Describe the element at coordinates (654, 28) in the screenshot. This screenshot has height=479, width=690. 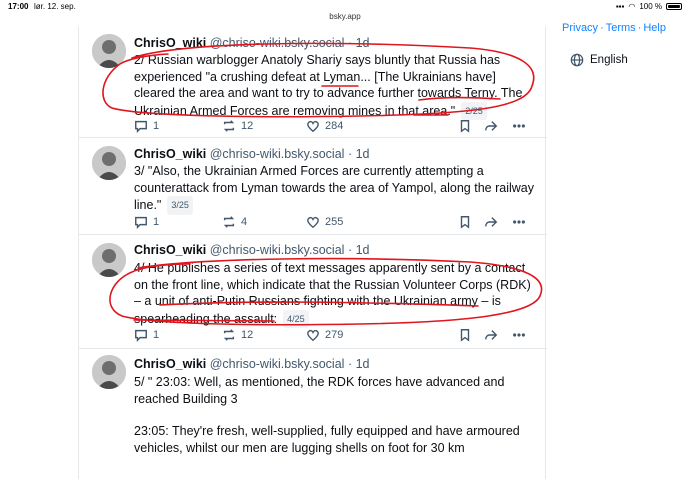
I see `help-link: Help` at that location.